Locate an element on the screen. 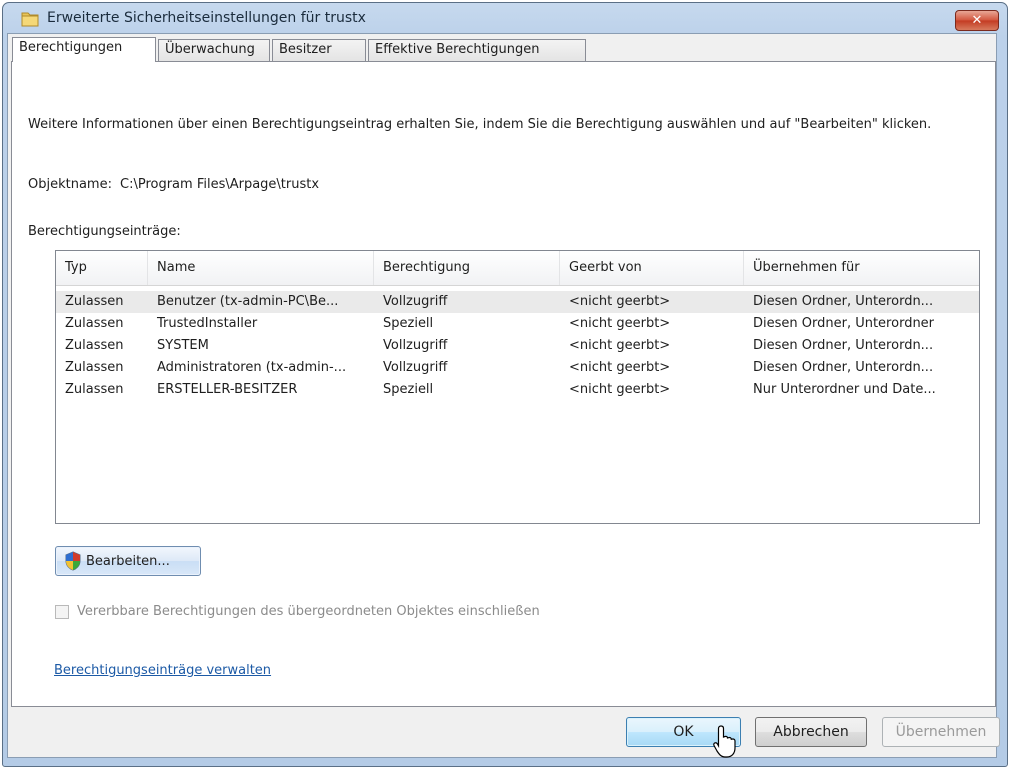 This screenshot has width=1012, height=771. apply-button-label: Übernehmen is located at coordinates (941, 732).